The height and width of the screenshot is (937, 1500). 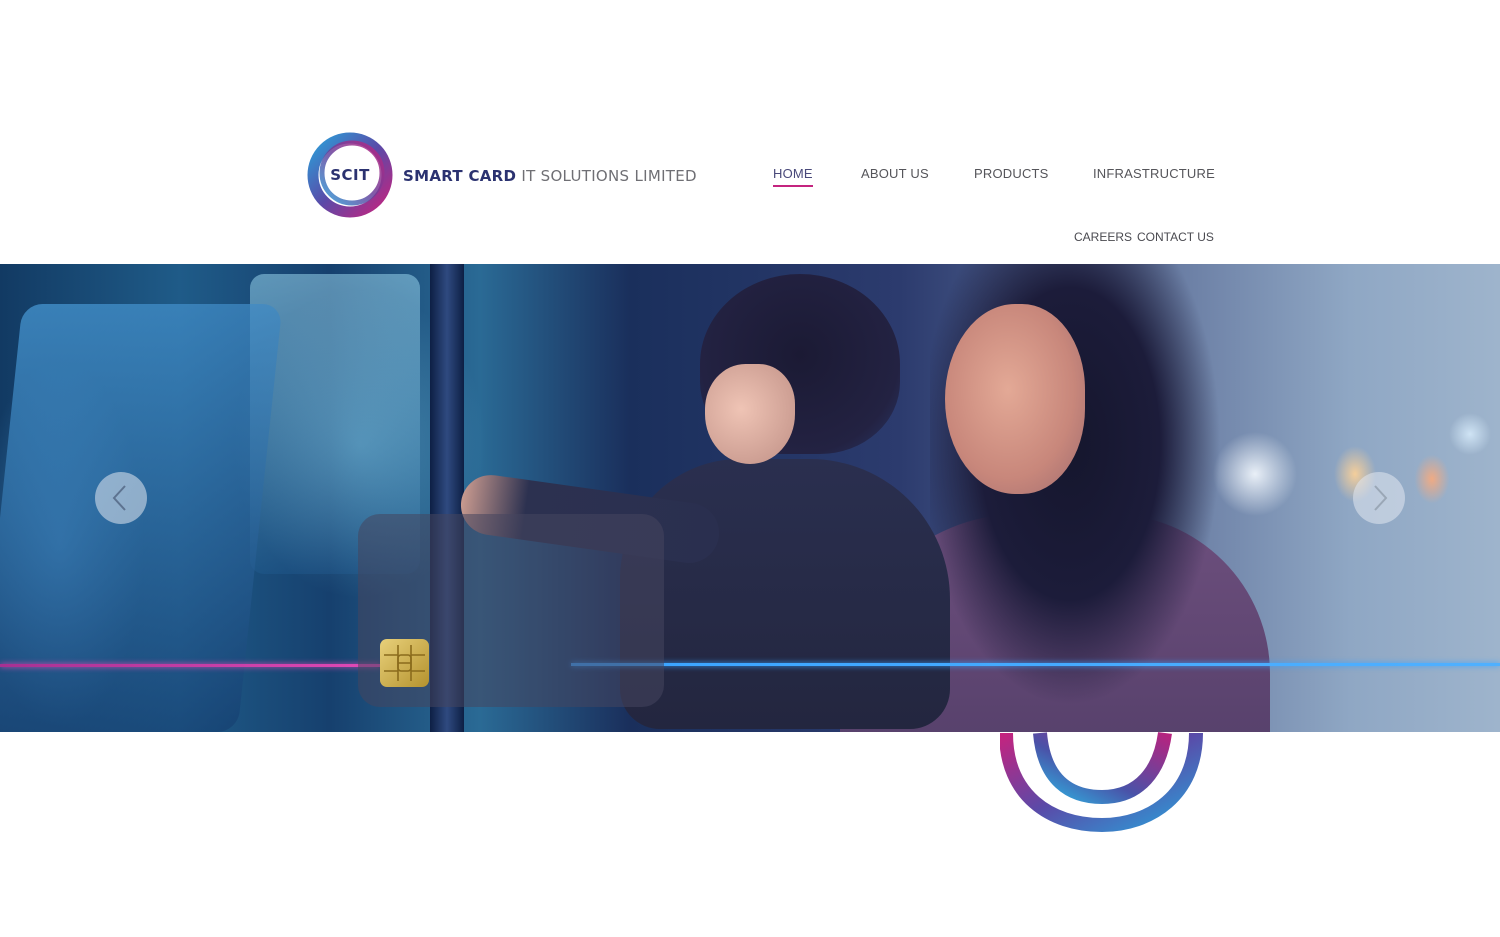 I want to click on slider-next-button, so click(x=1379, y=498).